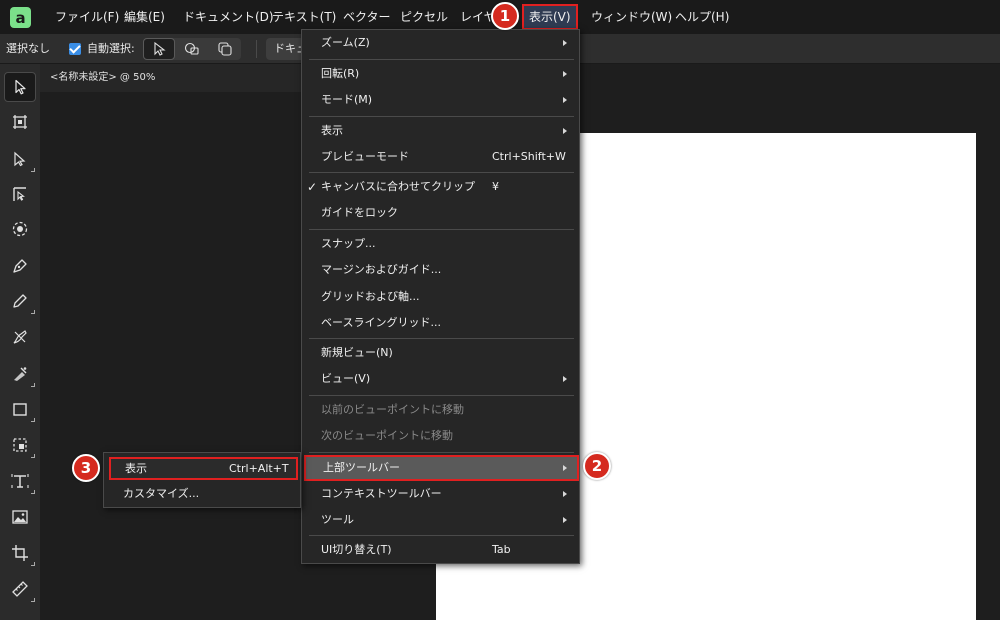  I want to click on fill-tool, so click(20, 374).